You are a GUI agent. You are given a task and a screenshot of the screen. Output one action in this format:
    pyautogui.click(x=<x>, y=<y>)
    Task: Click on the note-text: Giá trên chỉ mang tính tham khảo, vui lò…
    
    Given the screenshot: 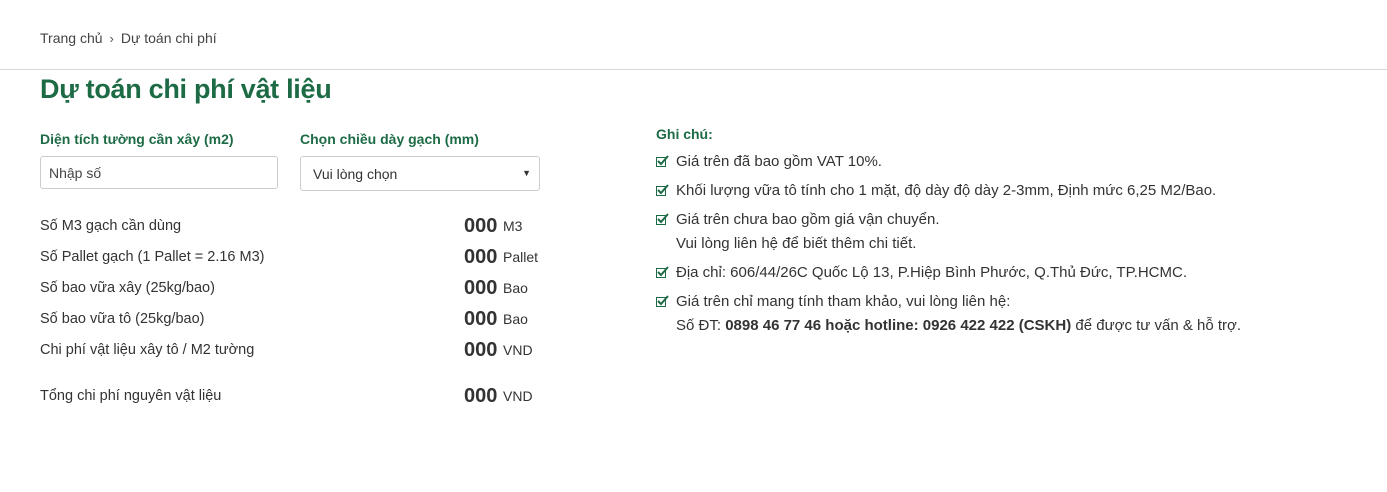 What is the action you would take?
    pyautogui.click(x=843, y=301)
    